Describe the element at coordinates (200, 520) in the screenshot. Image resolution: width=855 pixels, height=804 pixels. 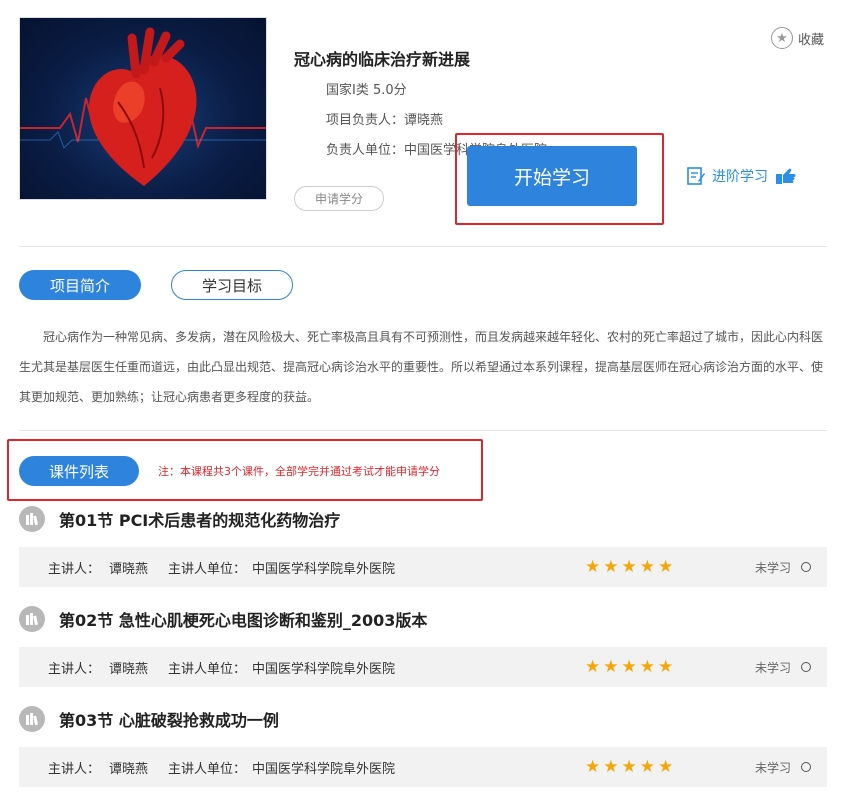
I see `lesson-title: 第01节 PCI术后患者的规范化药物治疗` at that location.